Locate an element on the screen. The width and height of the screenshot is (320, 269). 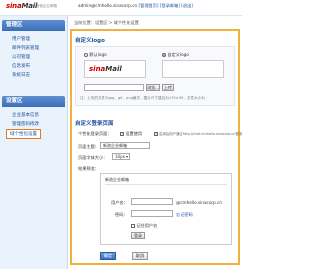
admin-home-link: [管理首页] is located at coordinates (149, 5).